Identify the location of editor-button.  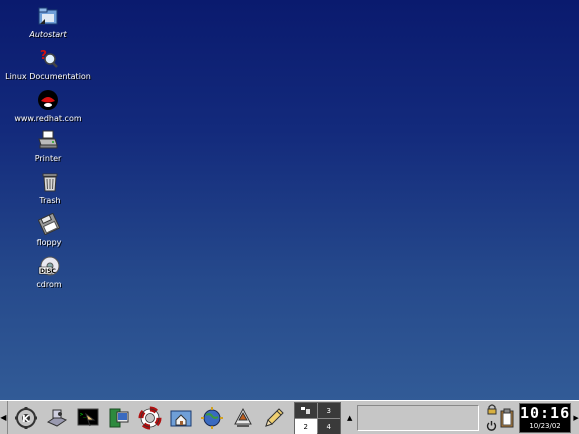
(274, 418).